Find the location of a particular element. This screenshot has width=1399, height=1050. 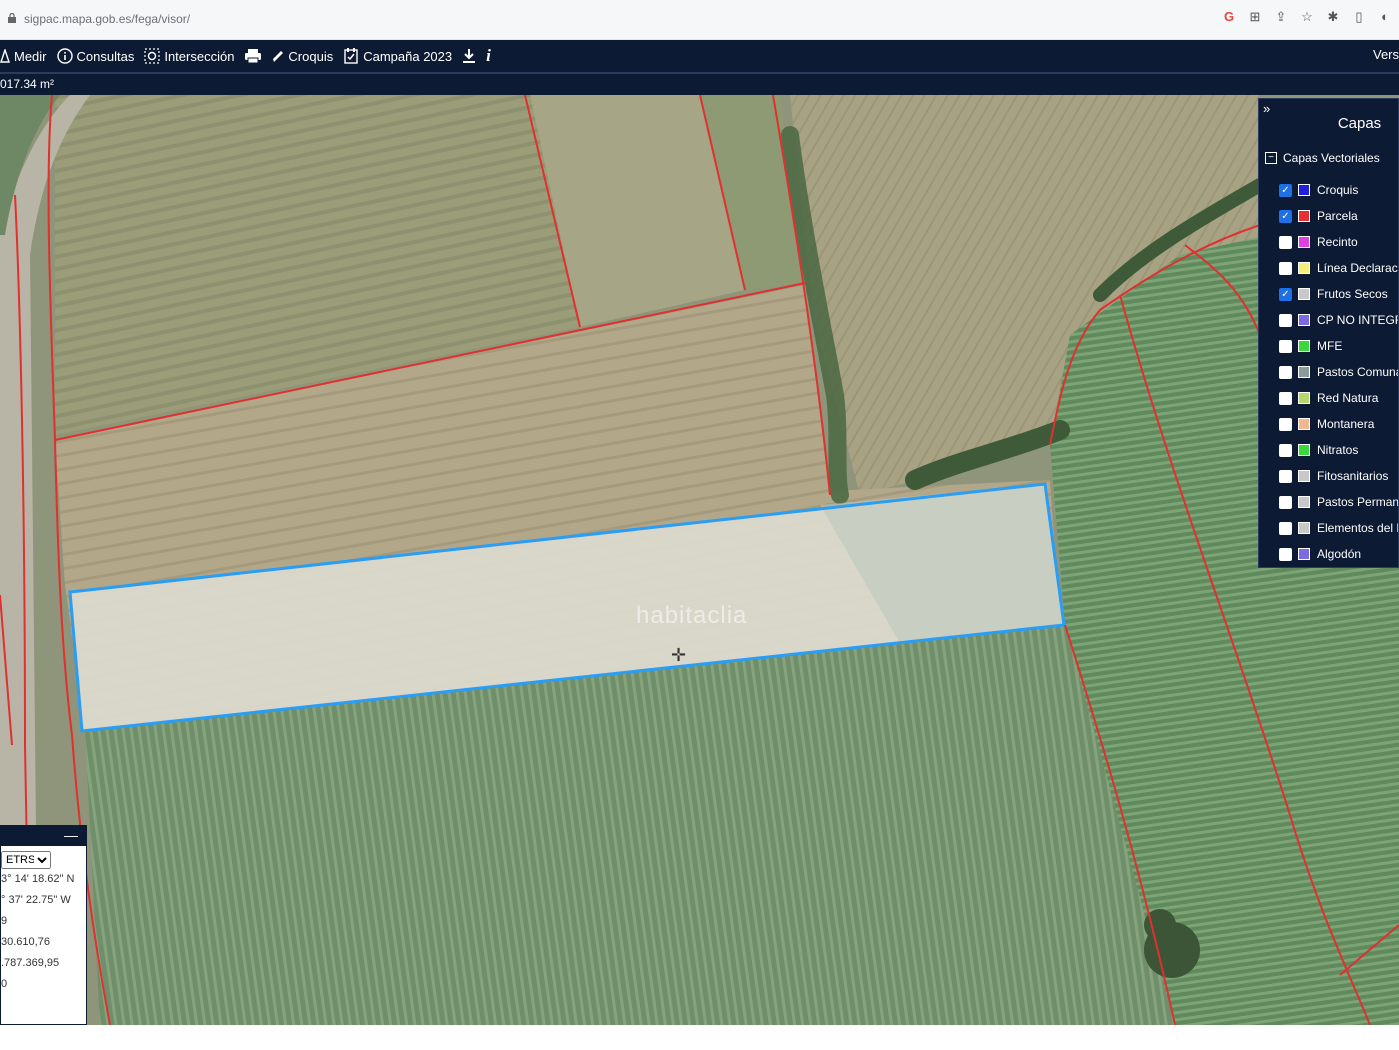

sketch-tool-button: Croquis is located at coordinates (302, 56).